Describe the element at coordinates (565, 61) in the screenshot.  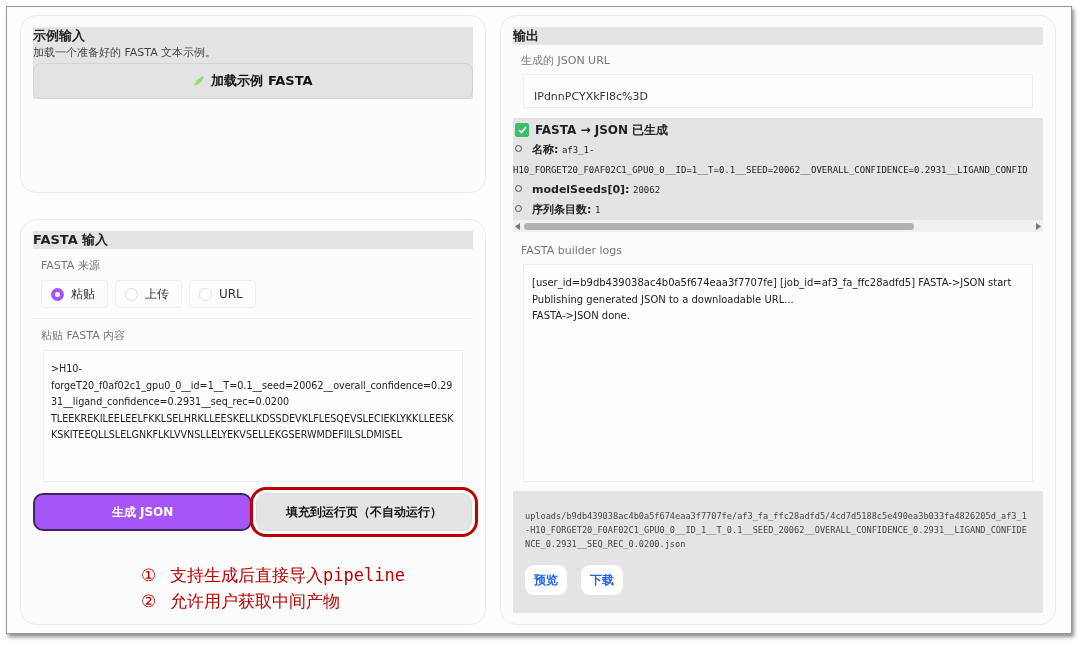
I see `field-label: 生成的 JSON URL` at that location.